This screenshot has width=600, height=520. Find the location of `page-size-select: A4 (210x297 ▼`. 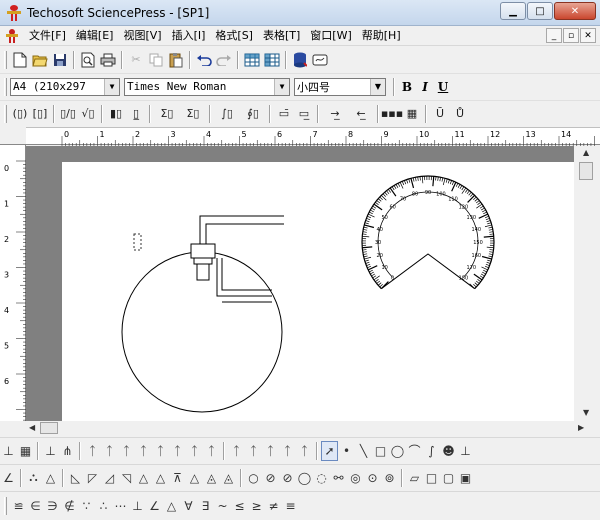

page-size-select: A4 (210x297 ▼ is located at coordinates (65, 86).